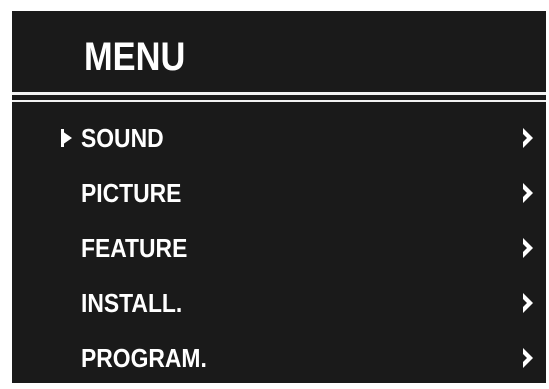 The image size is (549, 389). Describe the element at coordinates (122, 138) in the screenshot. I see `menu-item-label: SOUND` at that location.